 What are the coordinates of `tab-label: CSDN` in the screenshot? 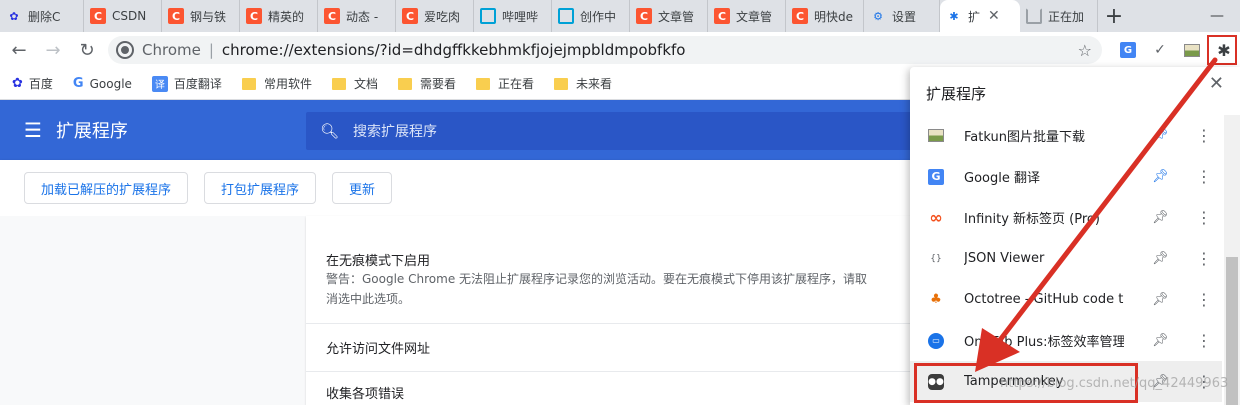 It's located at (129, 16).